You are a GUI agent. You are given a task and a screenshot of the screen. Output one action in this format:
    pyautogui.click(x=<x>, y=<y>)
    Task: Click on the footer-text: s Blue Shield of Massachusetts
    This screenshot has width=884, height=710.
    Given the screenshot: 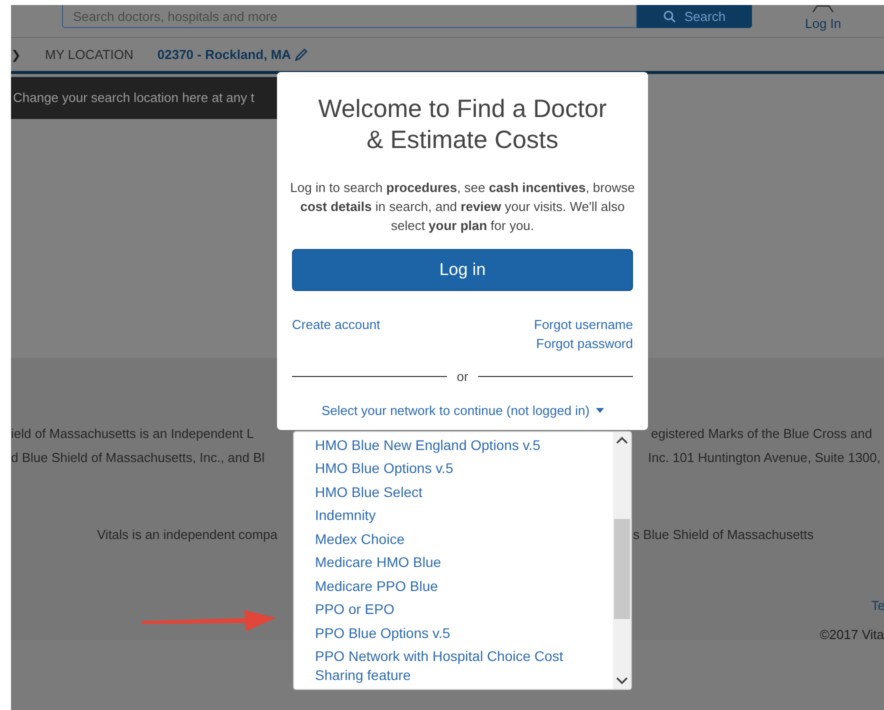 What is the action you would take?
    pyautogui.click(x=723, y=535)
    